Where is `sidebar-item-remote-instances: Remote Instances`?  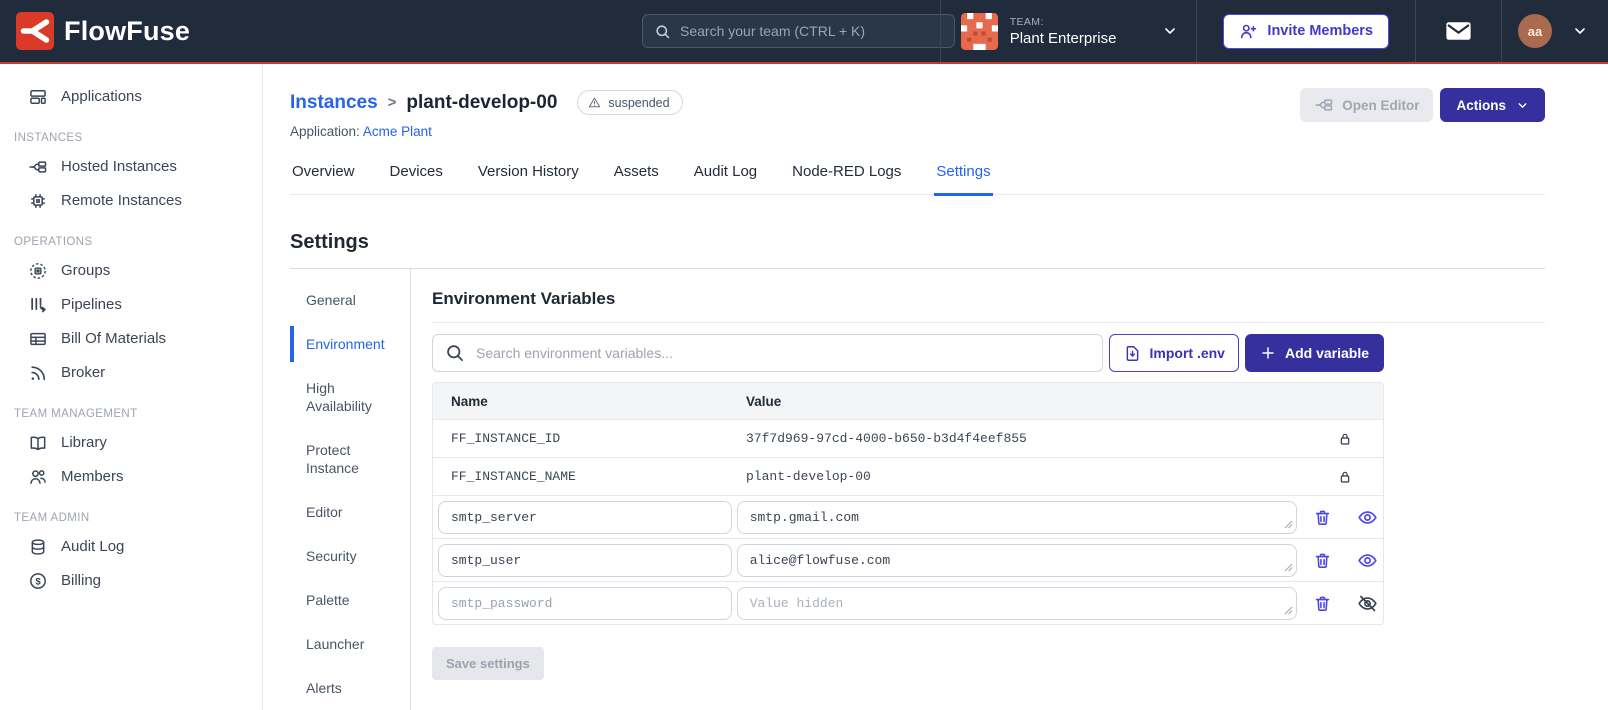 sidebar-item-remote-instances: Remote Instances is located at coordinates (131, 200).